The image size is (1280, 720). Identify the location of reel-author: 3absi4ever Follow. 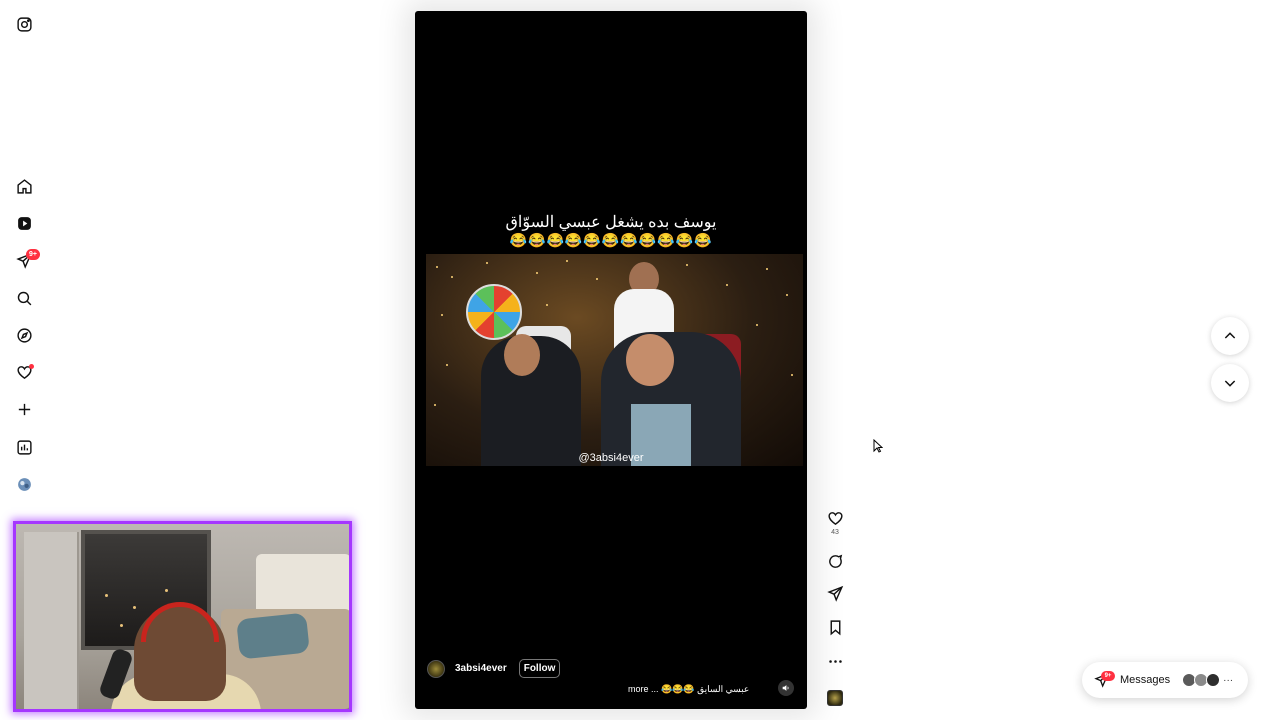
(494, 668).